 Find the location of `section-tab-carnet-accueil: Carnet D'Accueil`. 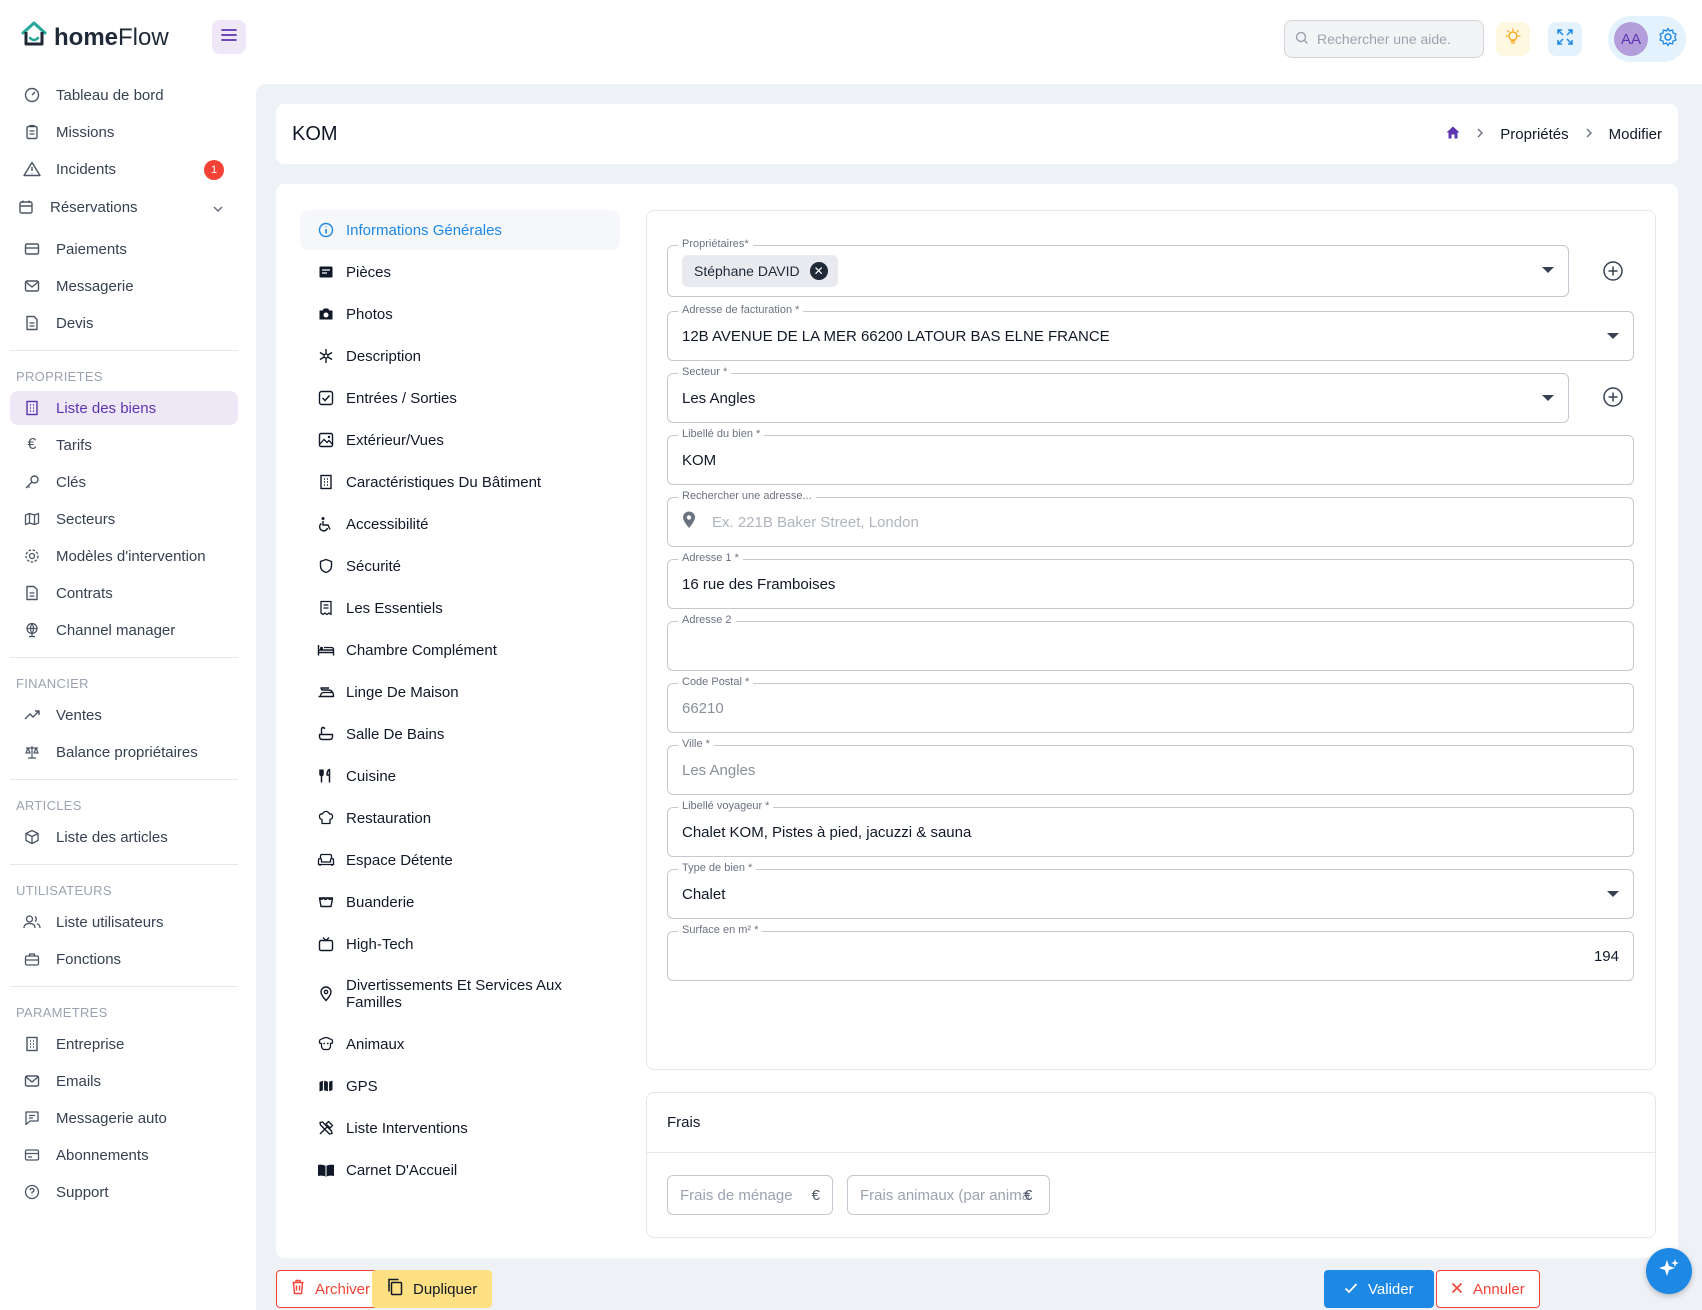

section-tab-carnet-accueil: Carnet D'Accueil is located at coordinates (460, 1170).